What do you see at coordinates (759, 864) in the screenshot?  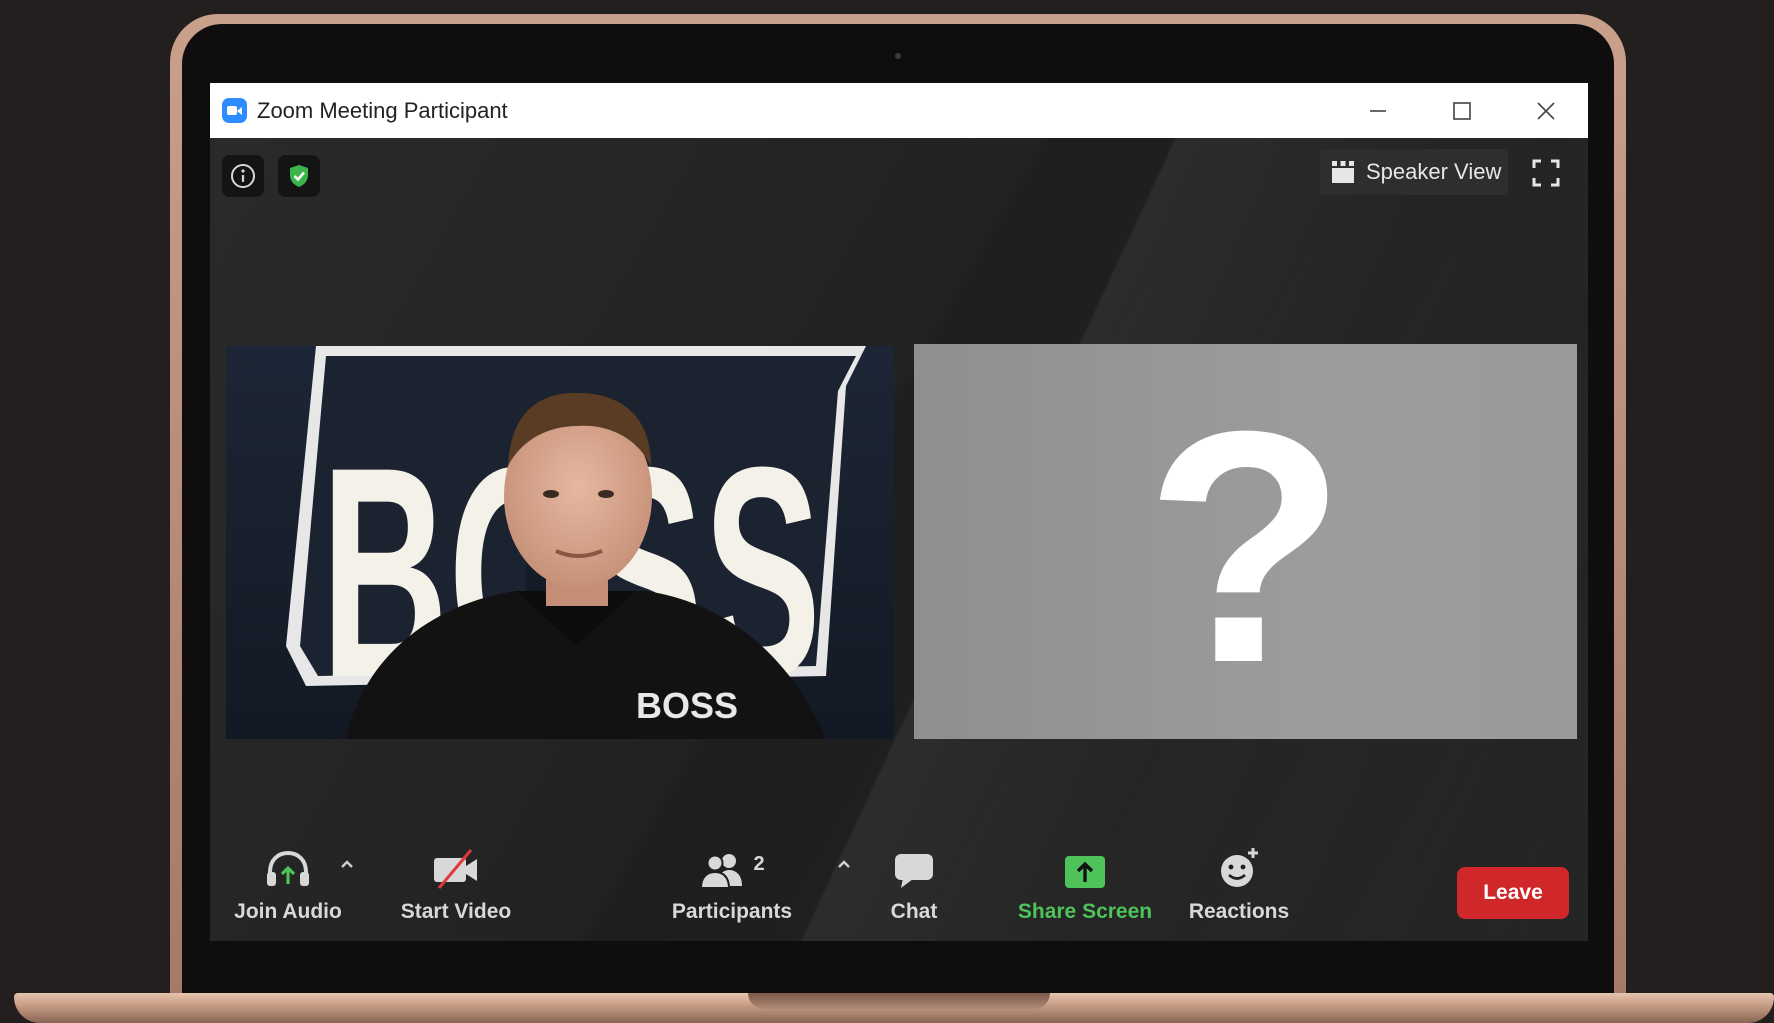 I see `participant-count: 2` at bounding box center [759, 864].